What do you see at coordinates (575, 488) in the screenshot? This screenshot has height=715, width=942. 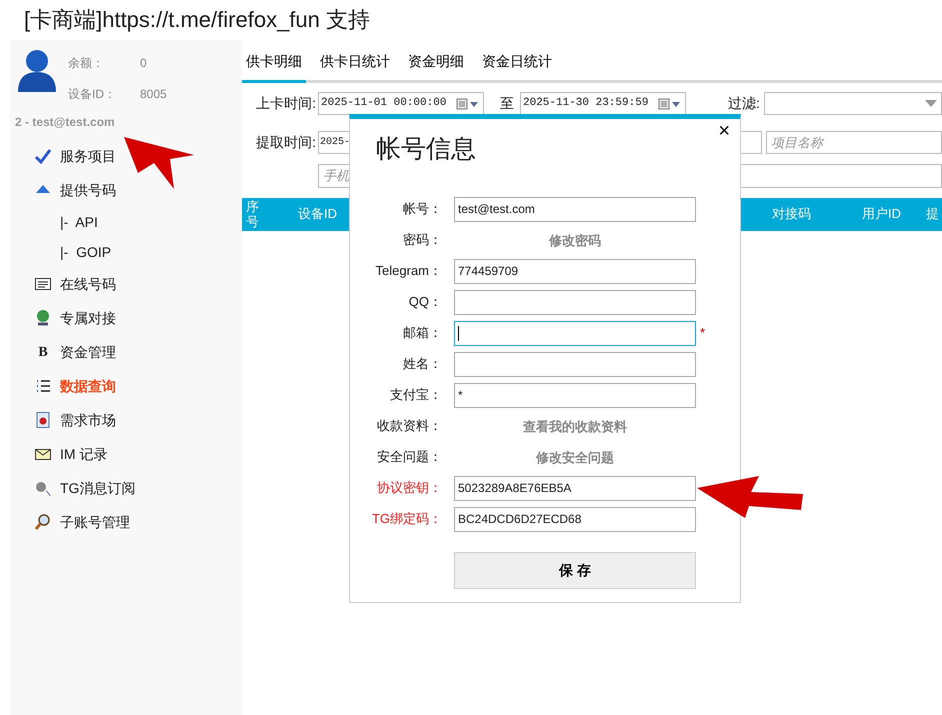 I see `text-field: 5023289A8E76EB5A` at bounding box center [575, 488].